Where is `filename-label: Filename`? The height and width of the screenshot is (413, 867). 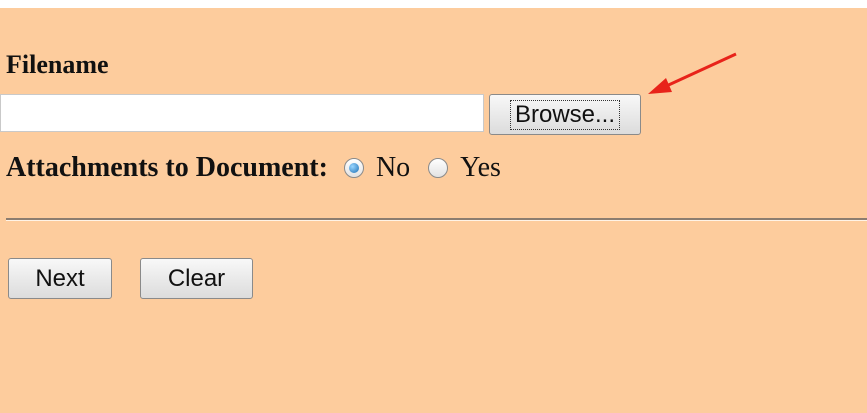 filename-label: Filename is located at coordinates (57, 64).